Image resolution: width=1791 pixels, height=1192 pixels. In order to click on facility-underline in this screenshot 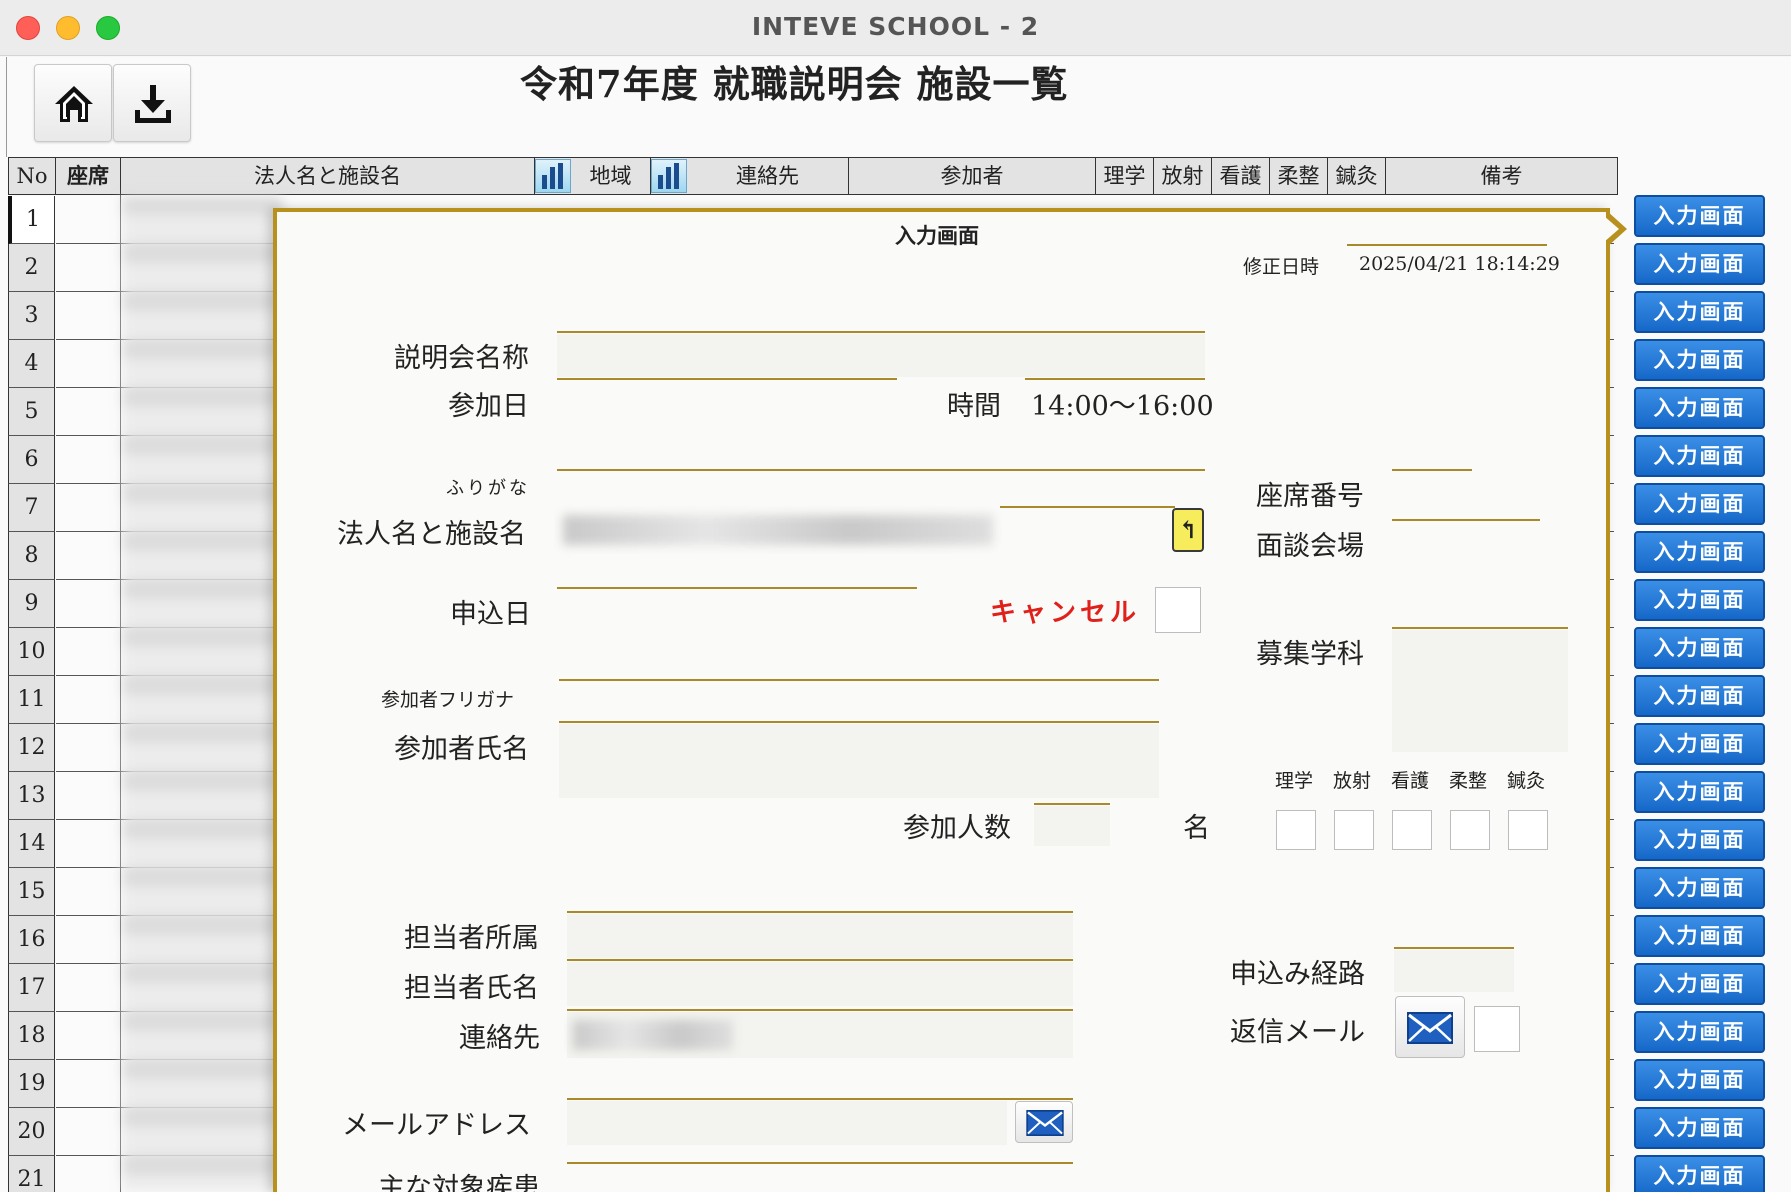, I will do `click(1087, 507)`.